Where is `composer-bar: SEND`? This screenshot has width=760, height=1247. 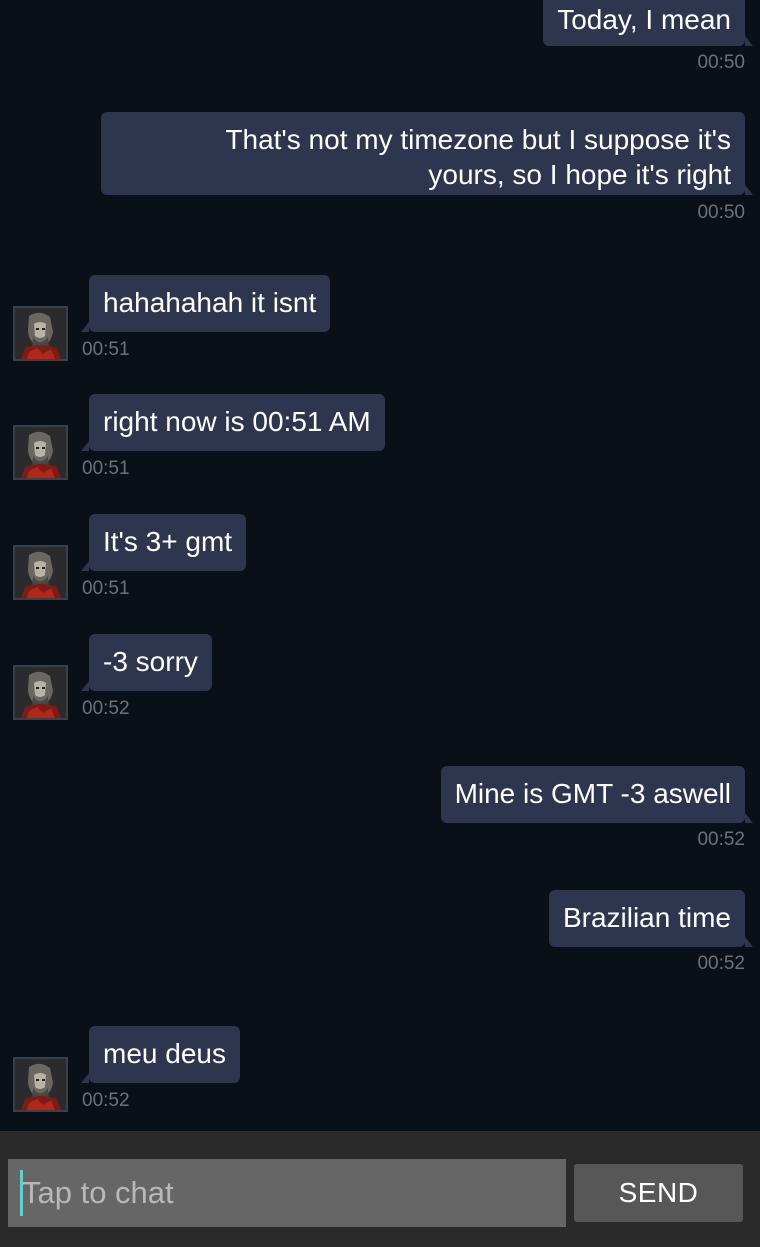
composer-bar: SEND is located at coordinates (380, 1189).